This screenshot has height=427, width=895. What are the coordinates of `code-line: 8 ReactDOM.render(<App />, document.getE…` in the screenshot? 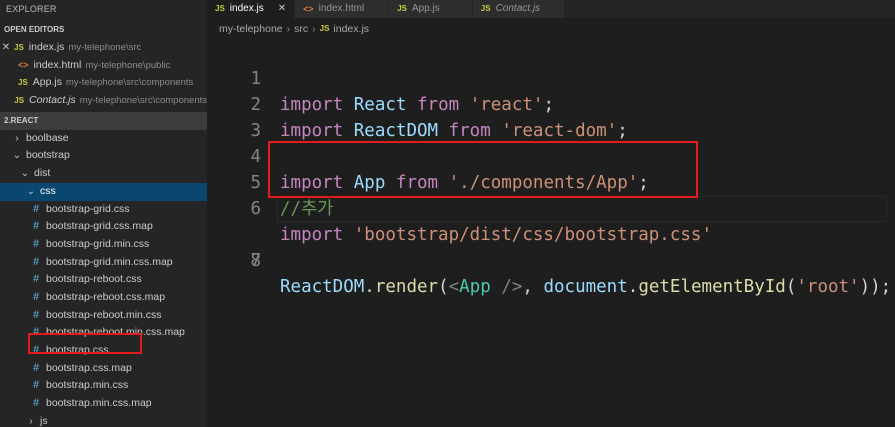 It's located at (551, 259).